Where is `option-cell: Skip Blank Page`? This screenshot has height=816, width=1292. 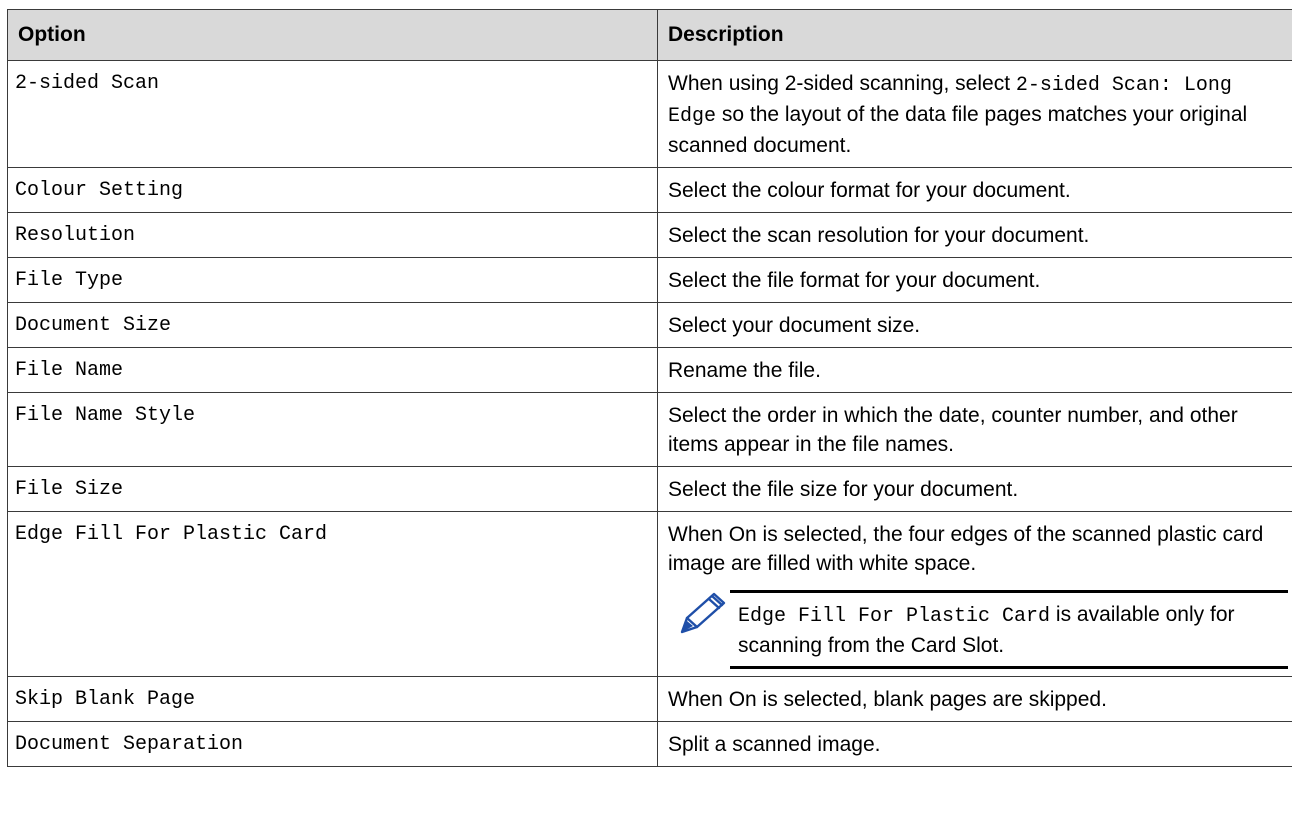
option-cell: Skip Blank Page is located at coordinates (332, 699).